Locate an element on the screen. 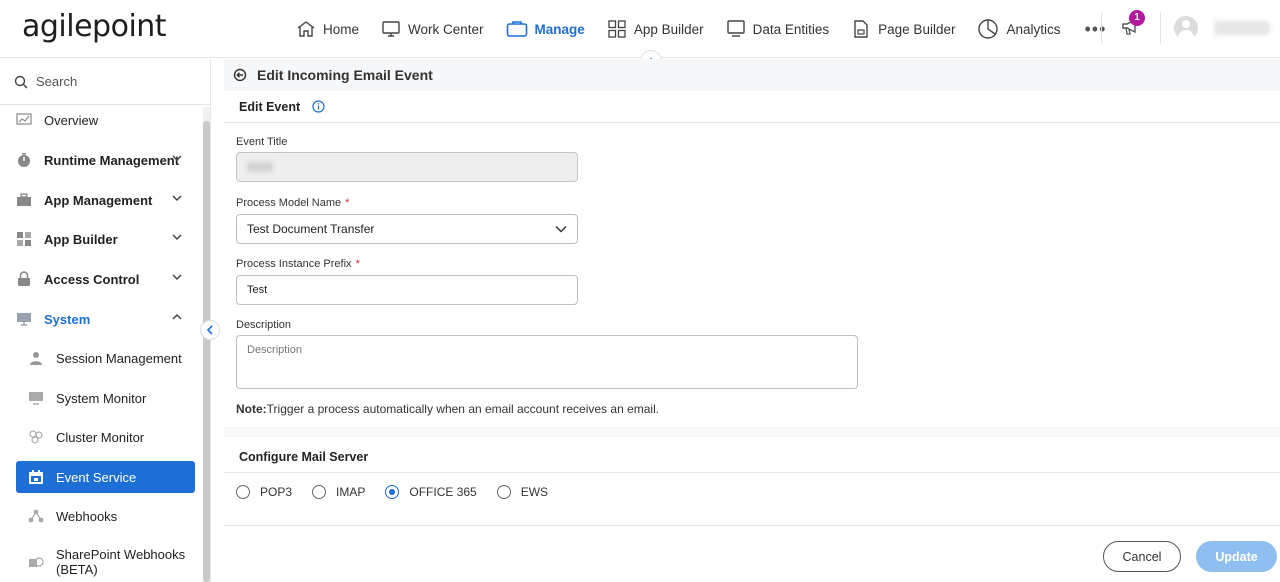  info-icon is located at coordinates (318, 106).